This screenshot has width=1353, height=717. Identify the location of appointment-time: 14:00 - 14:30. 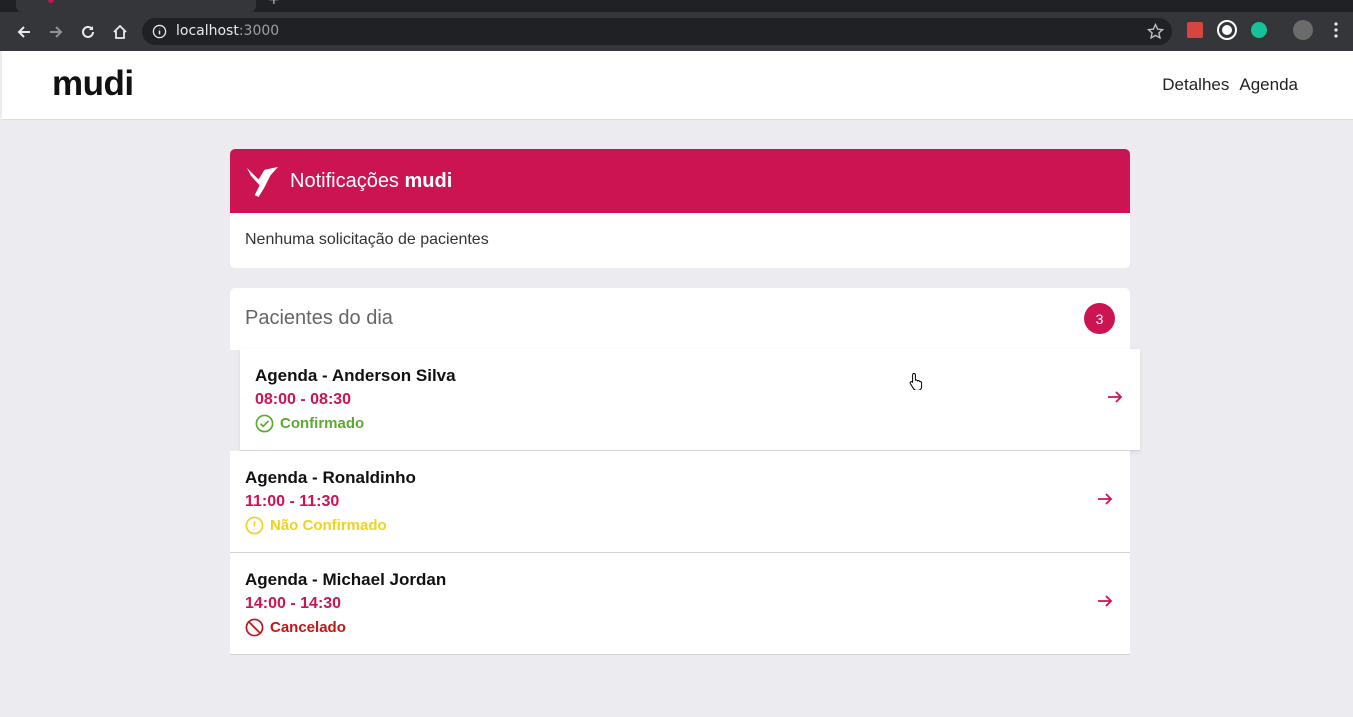
(293, 603).